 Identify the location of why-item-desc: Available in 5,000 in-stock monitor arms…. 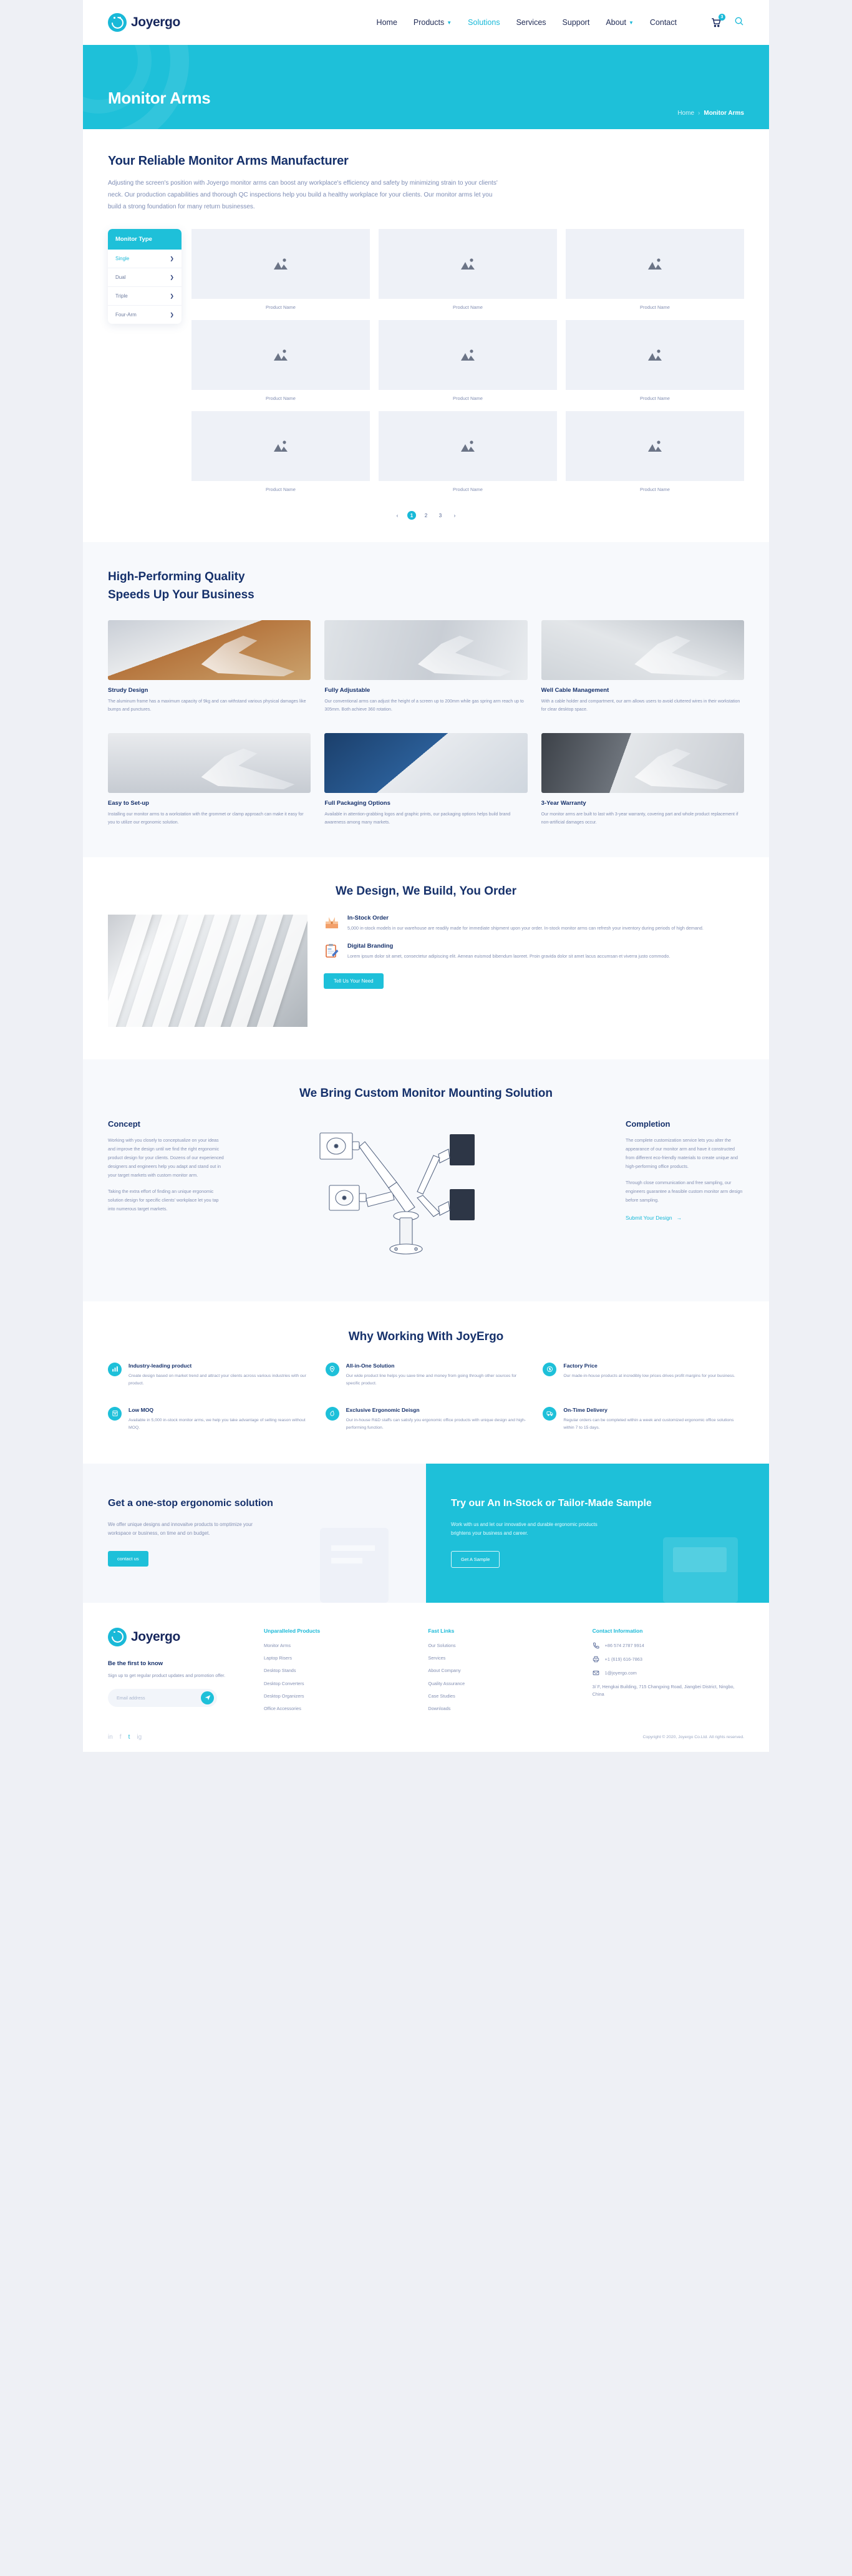
(217, 1424).